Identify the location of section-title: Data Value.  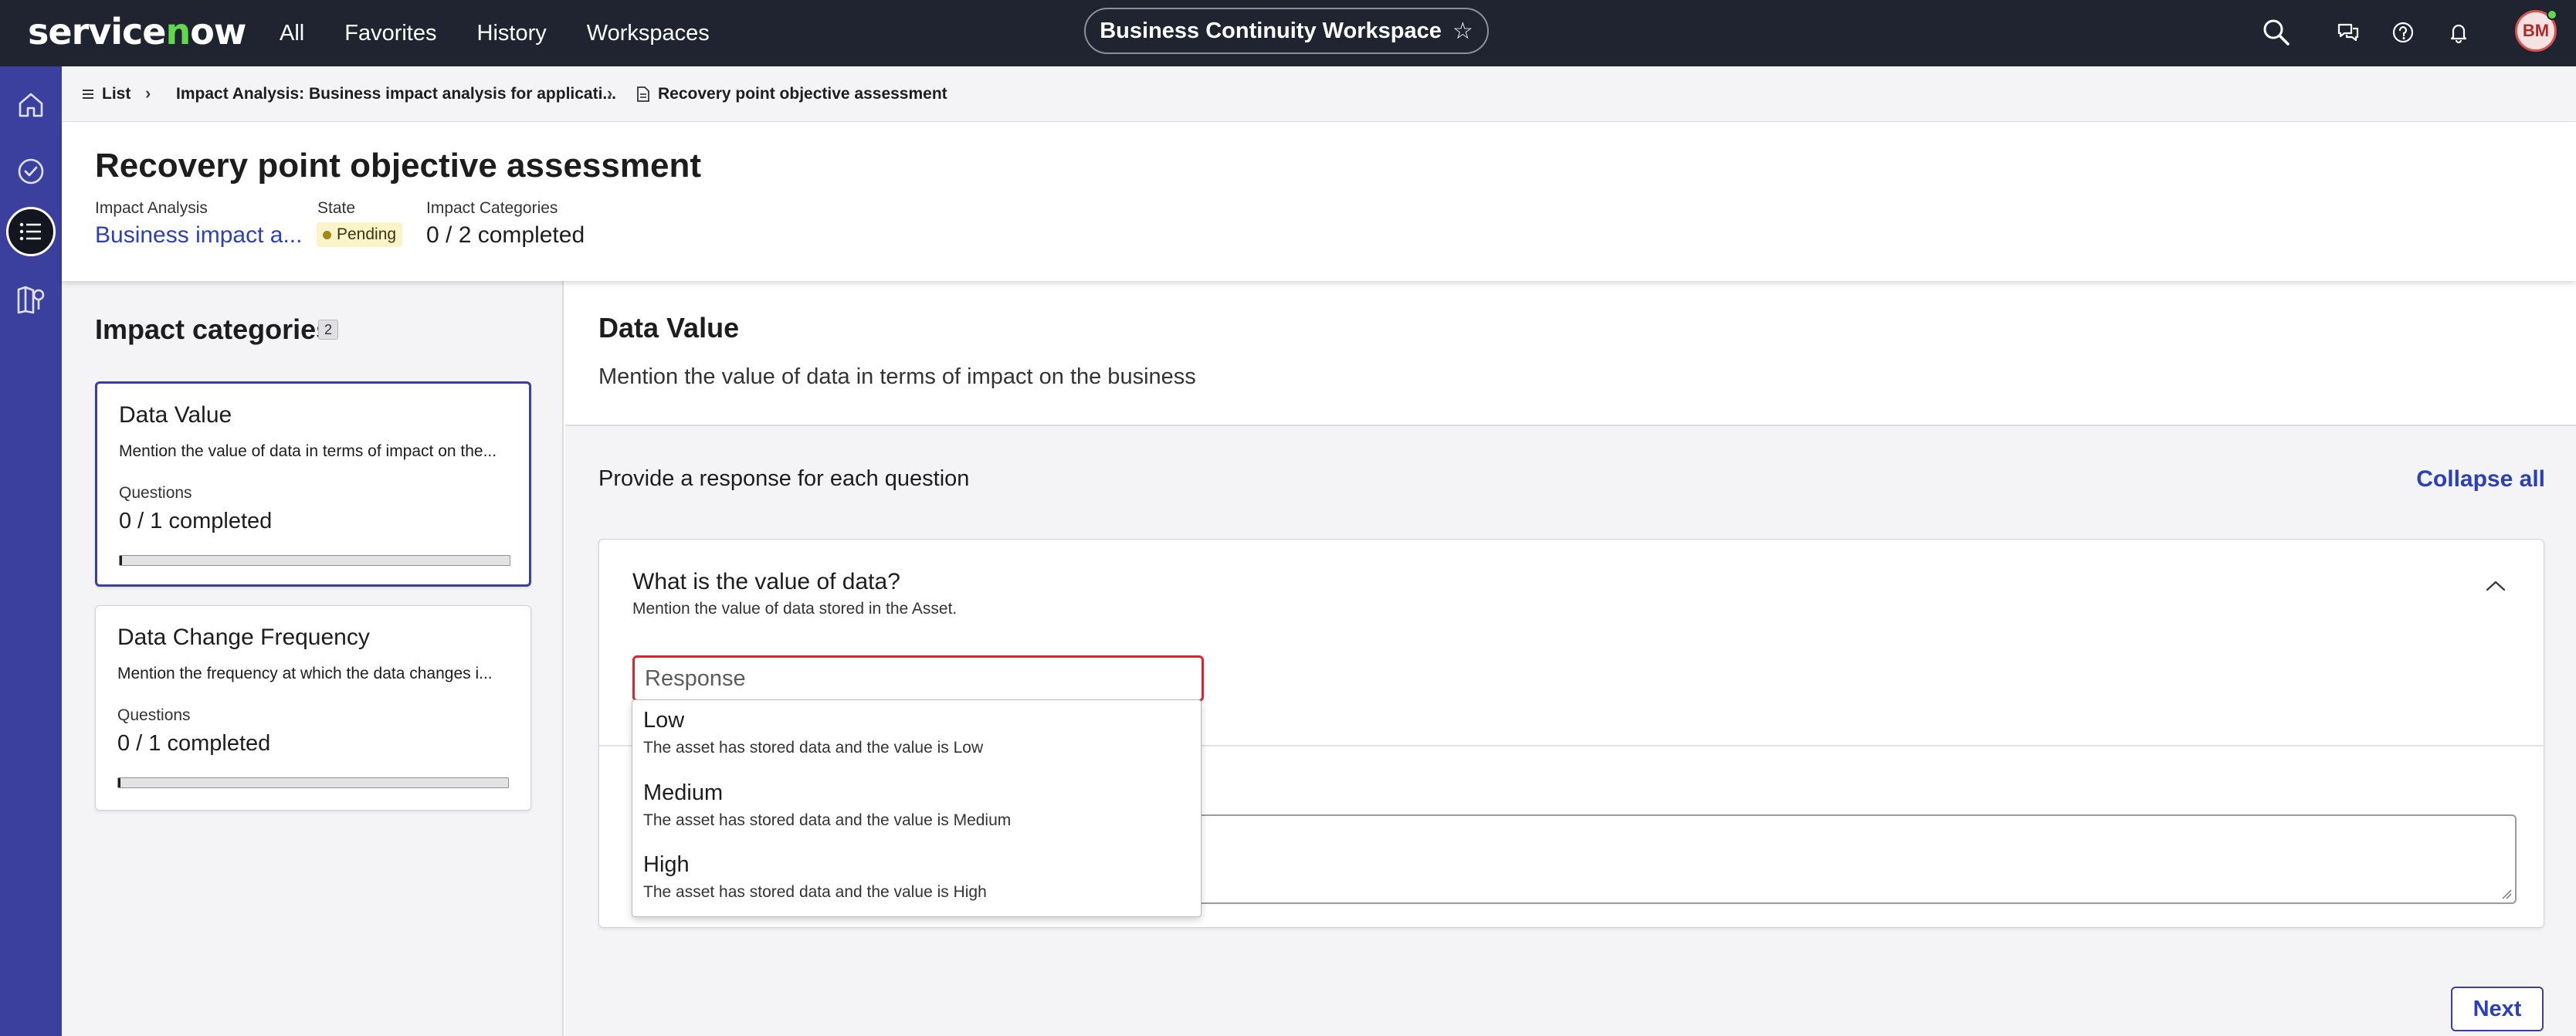
(669, 328).